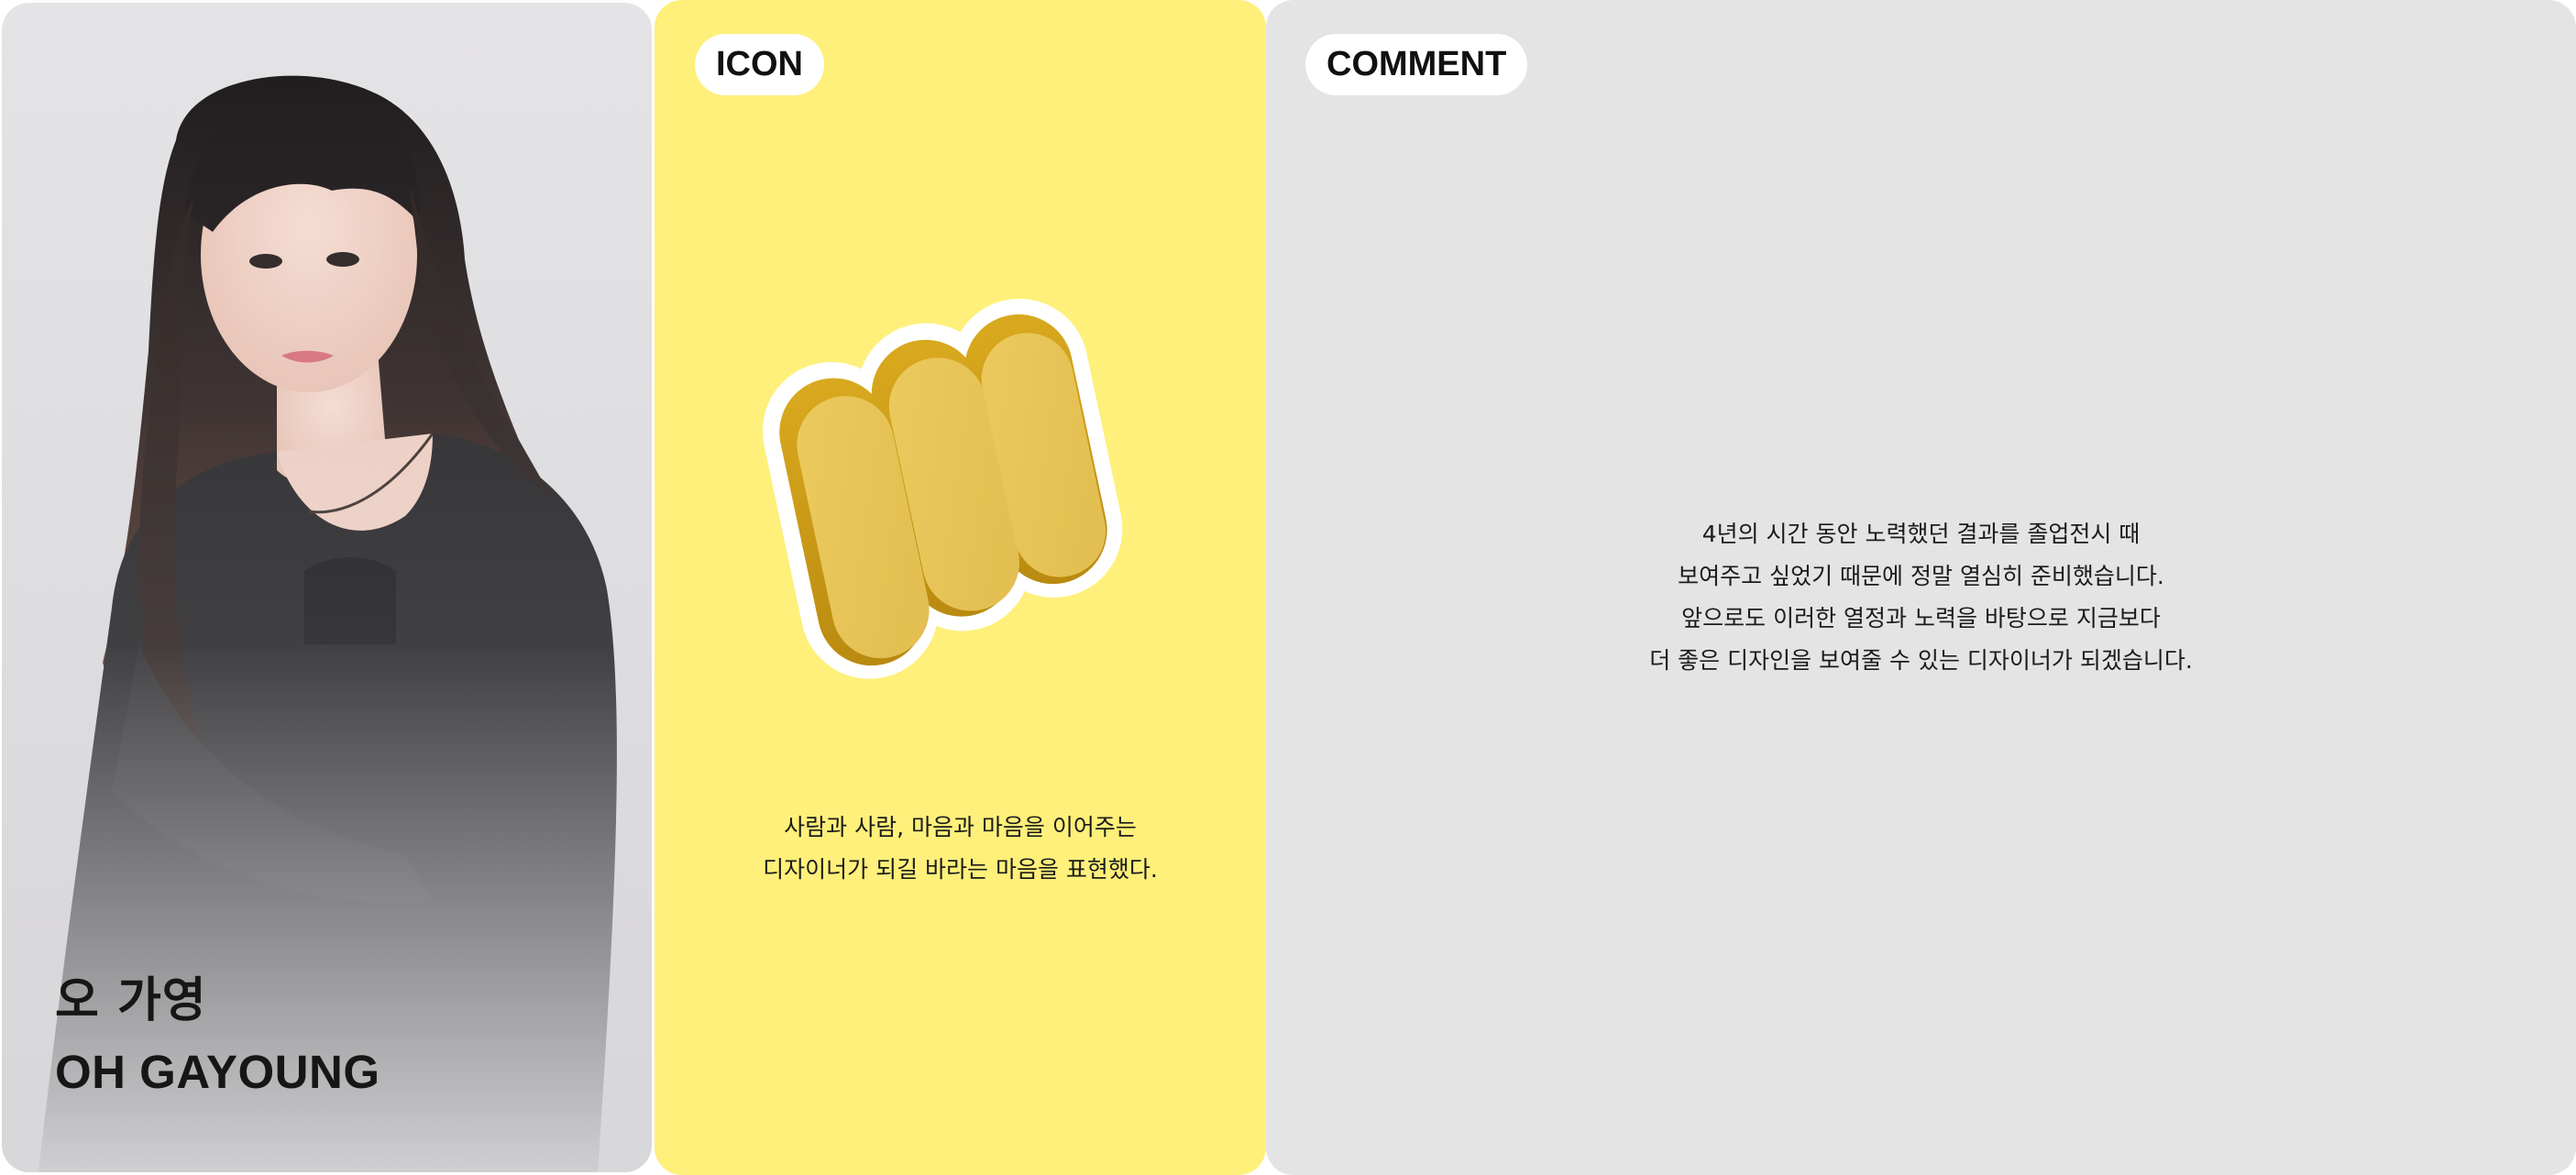  What do you see at coordinates (1416, 64) in the screenshot?
I see `comment-badge: COMMENT` at bounding box center [1416, 64].